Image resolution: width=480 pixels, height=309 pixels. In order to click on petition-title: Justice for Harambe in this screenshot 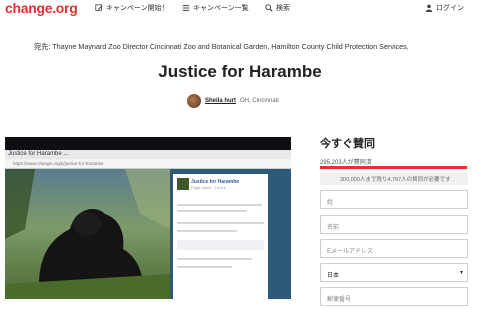, I will do `click(240, 71)`.